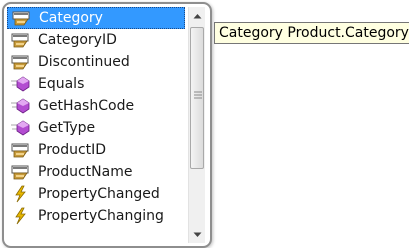 This screenshot has width=409, height=248. I want to click on completion-item-label: GetType, so click(67, 128).